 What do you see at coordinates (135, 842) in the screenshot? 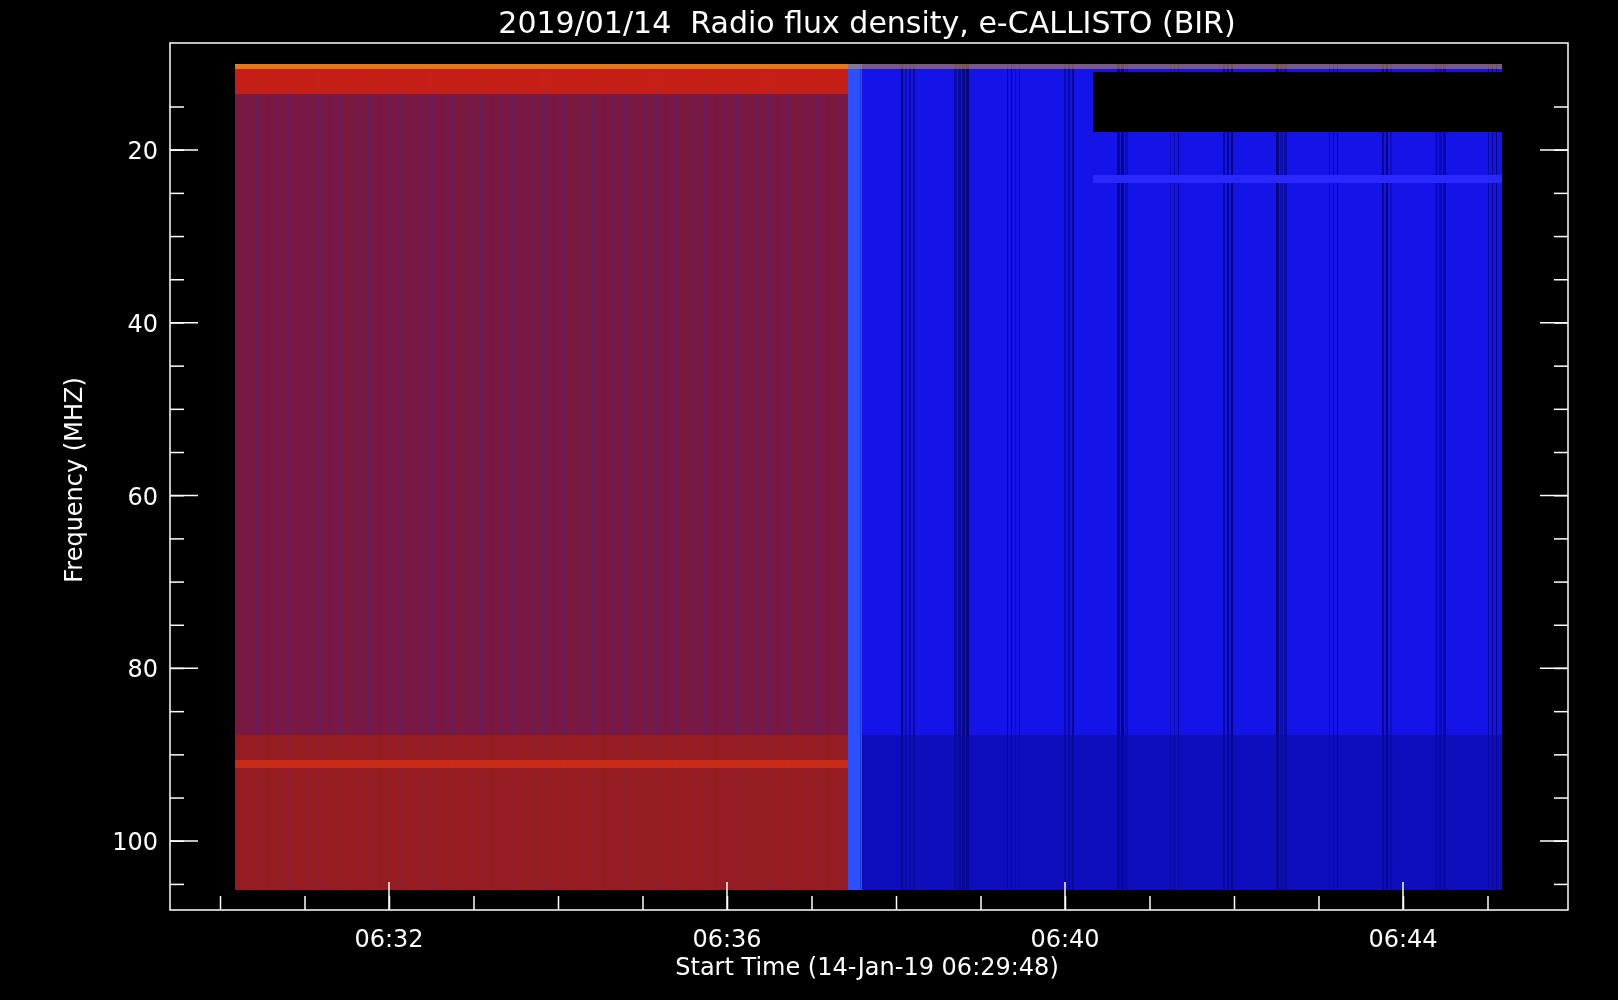
I see `y-tick-label: 100` at bounding box center [135, 842].